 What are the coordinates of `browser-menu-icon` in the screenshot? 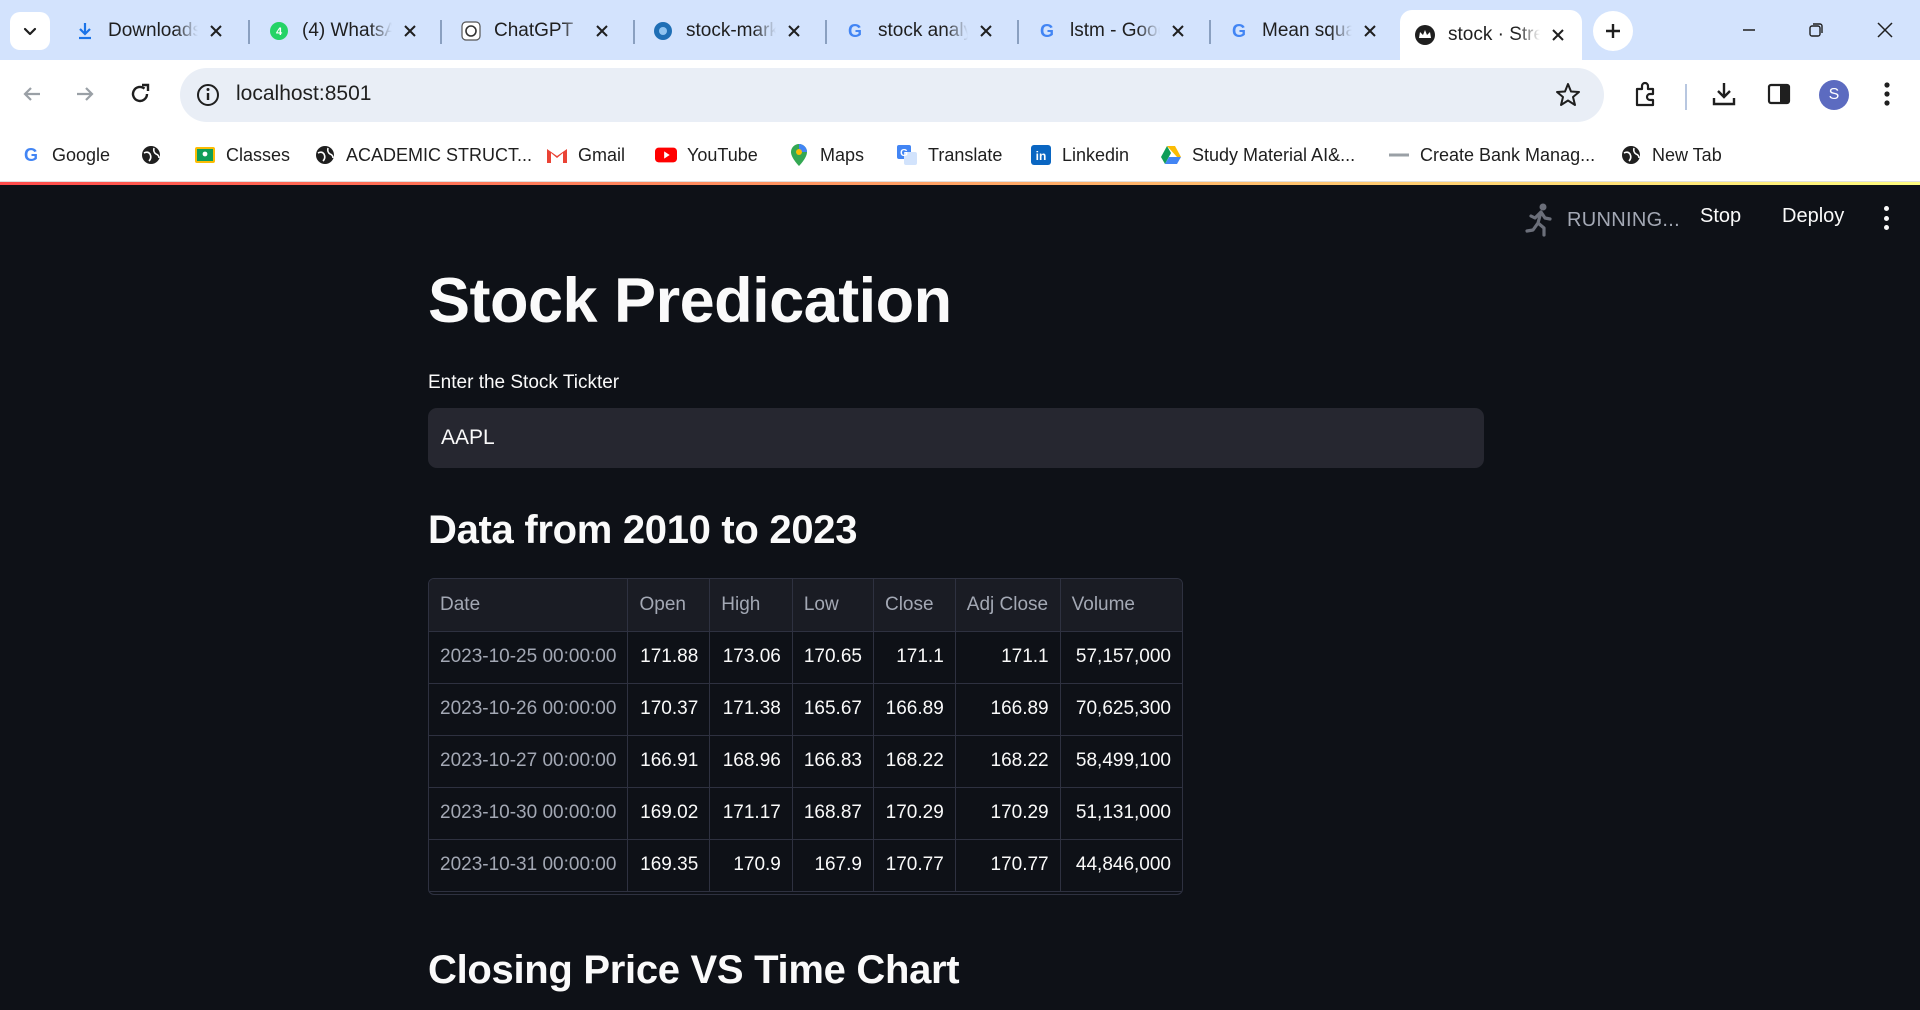 It's located at (1887, 94).